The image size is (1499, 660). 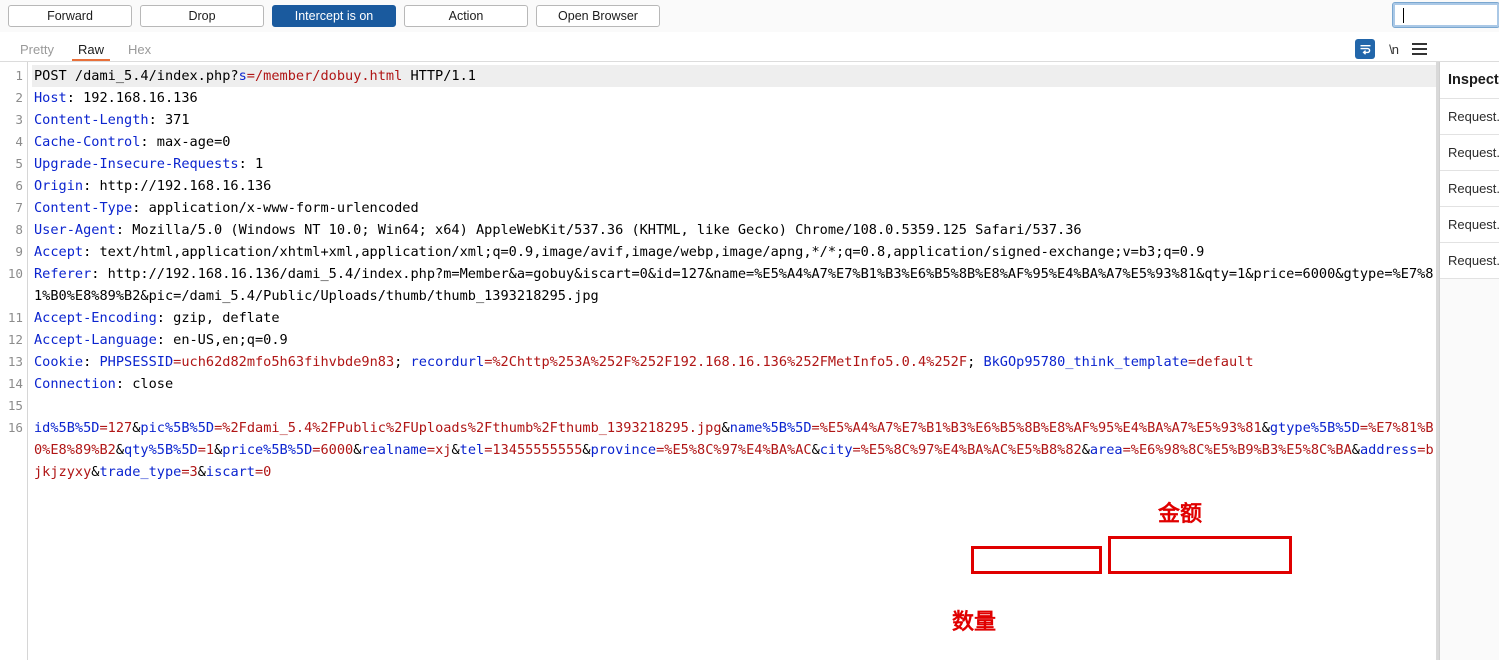 I want to click on editor-toolbar-icons: \n, so click(x=1391, y=49).